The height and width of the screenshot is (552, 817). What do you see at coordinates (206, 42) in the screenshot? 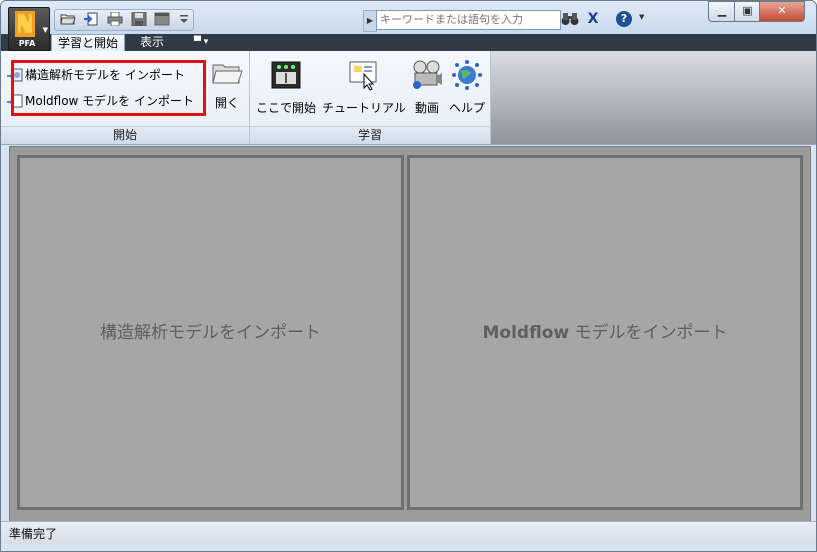
I see `ribbon-minimize-icon: ▀ ▾` at bounding box center [206, 42].